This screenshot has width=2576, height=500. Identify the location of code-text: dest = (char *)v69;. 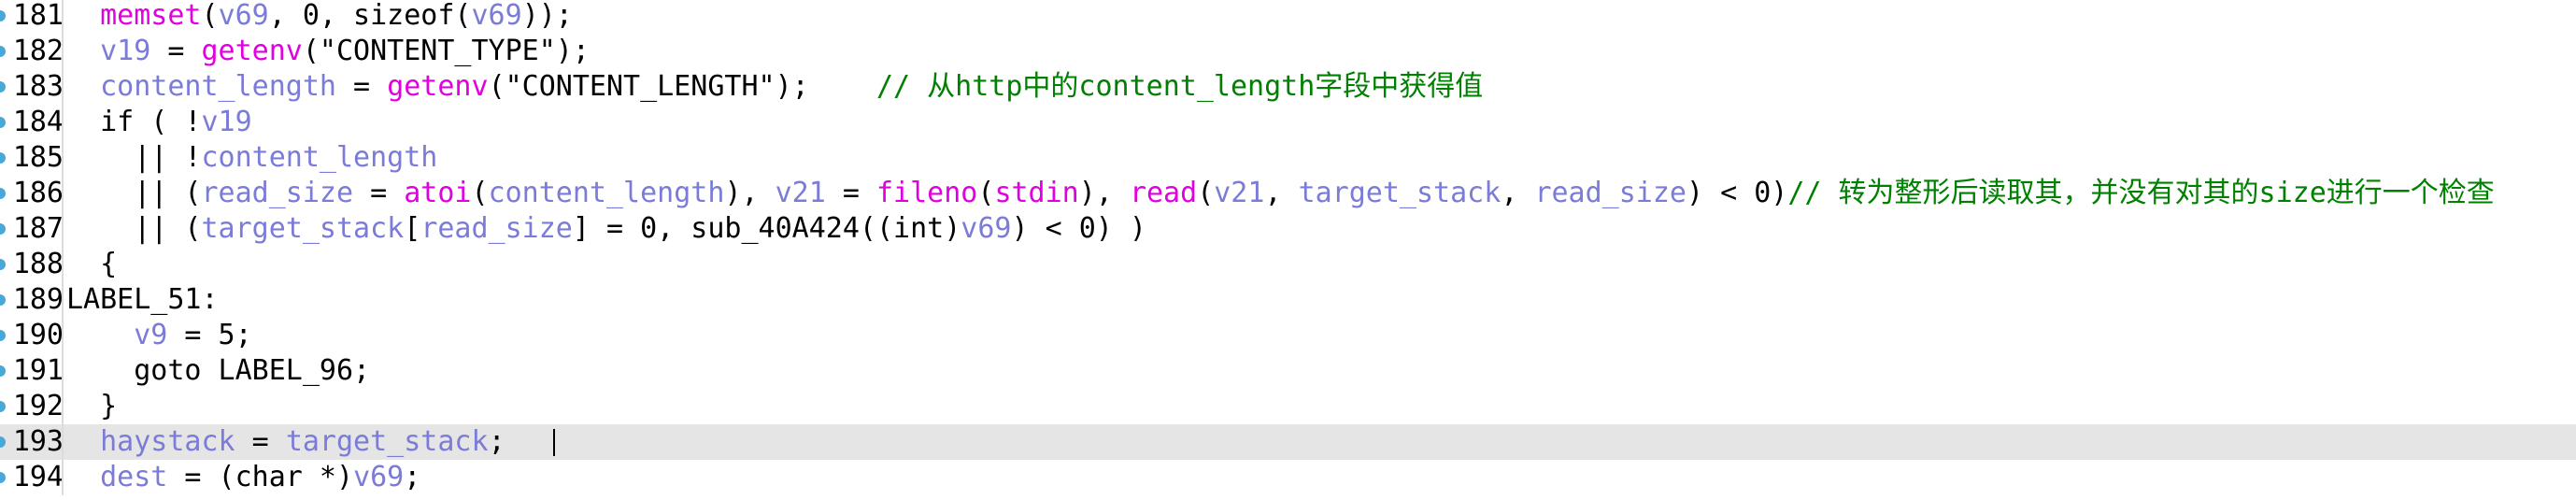
(243, 477).